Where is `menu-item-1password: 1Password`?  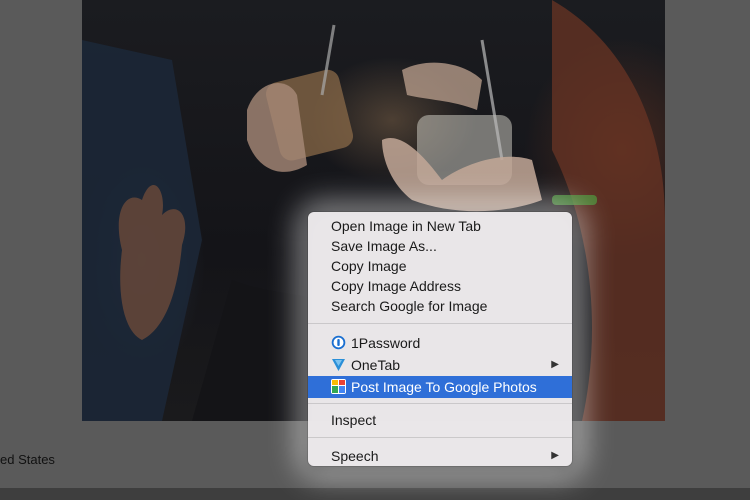 menu-item-1password: 1Password is located at coordinates (440, 343).